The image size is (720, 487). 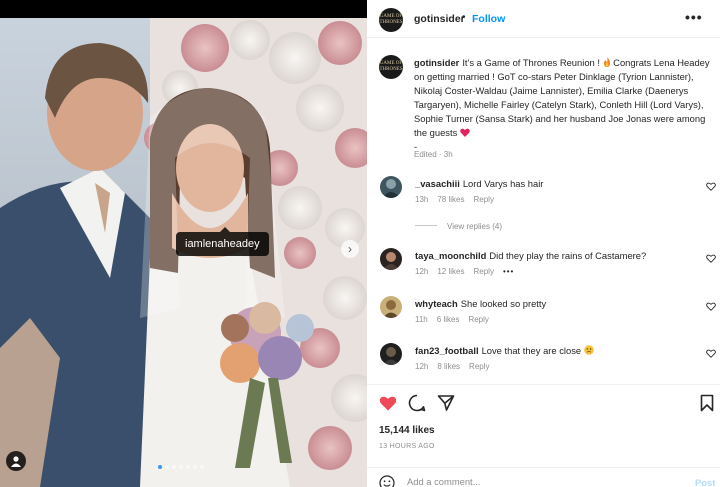 What do you see at coordinates (450, 199) in the screenshot?
I see `comment-likes: 78 likes` at bounding box center [450, 199].